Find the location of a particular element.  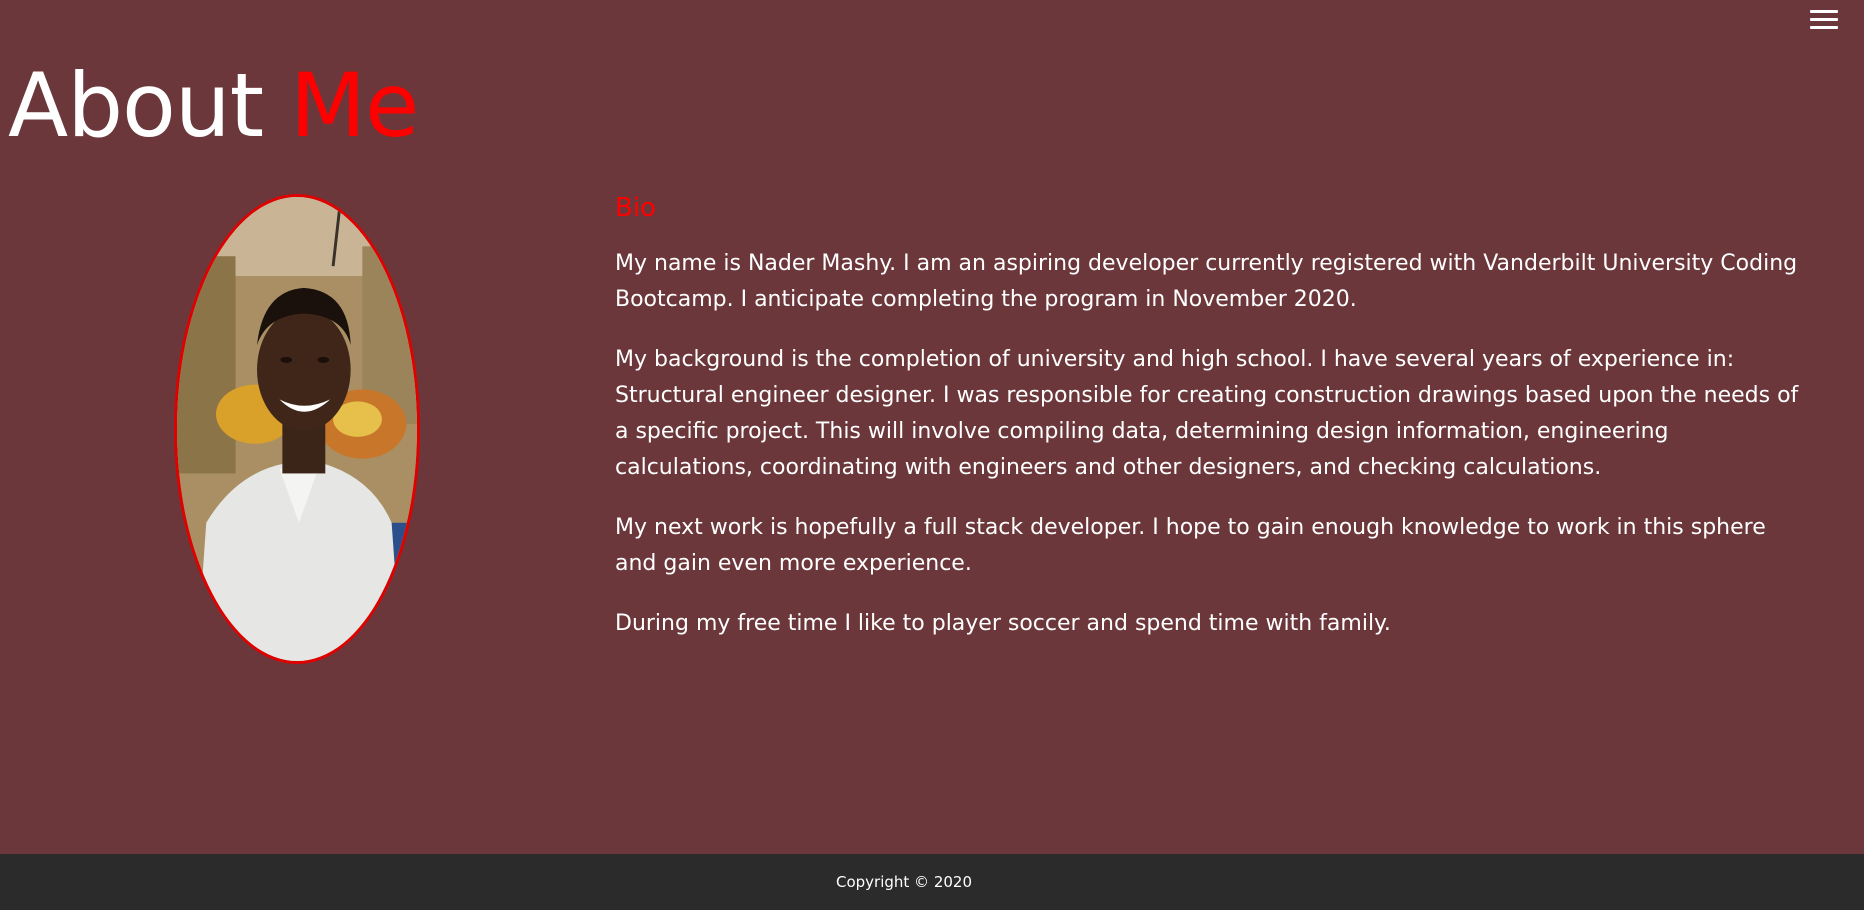

bio-heading: Bio is located at coordinates (635, 208).